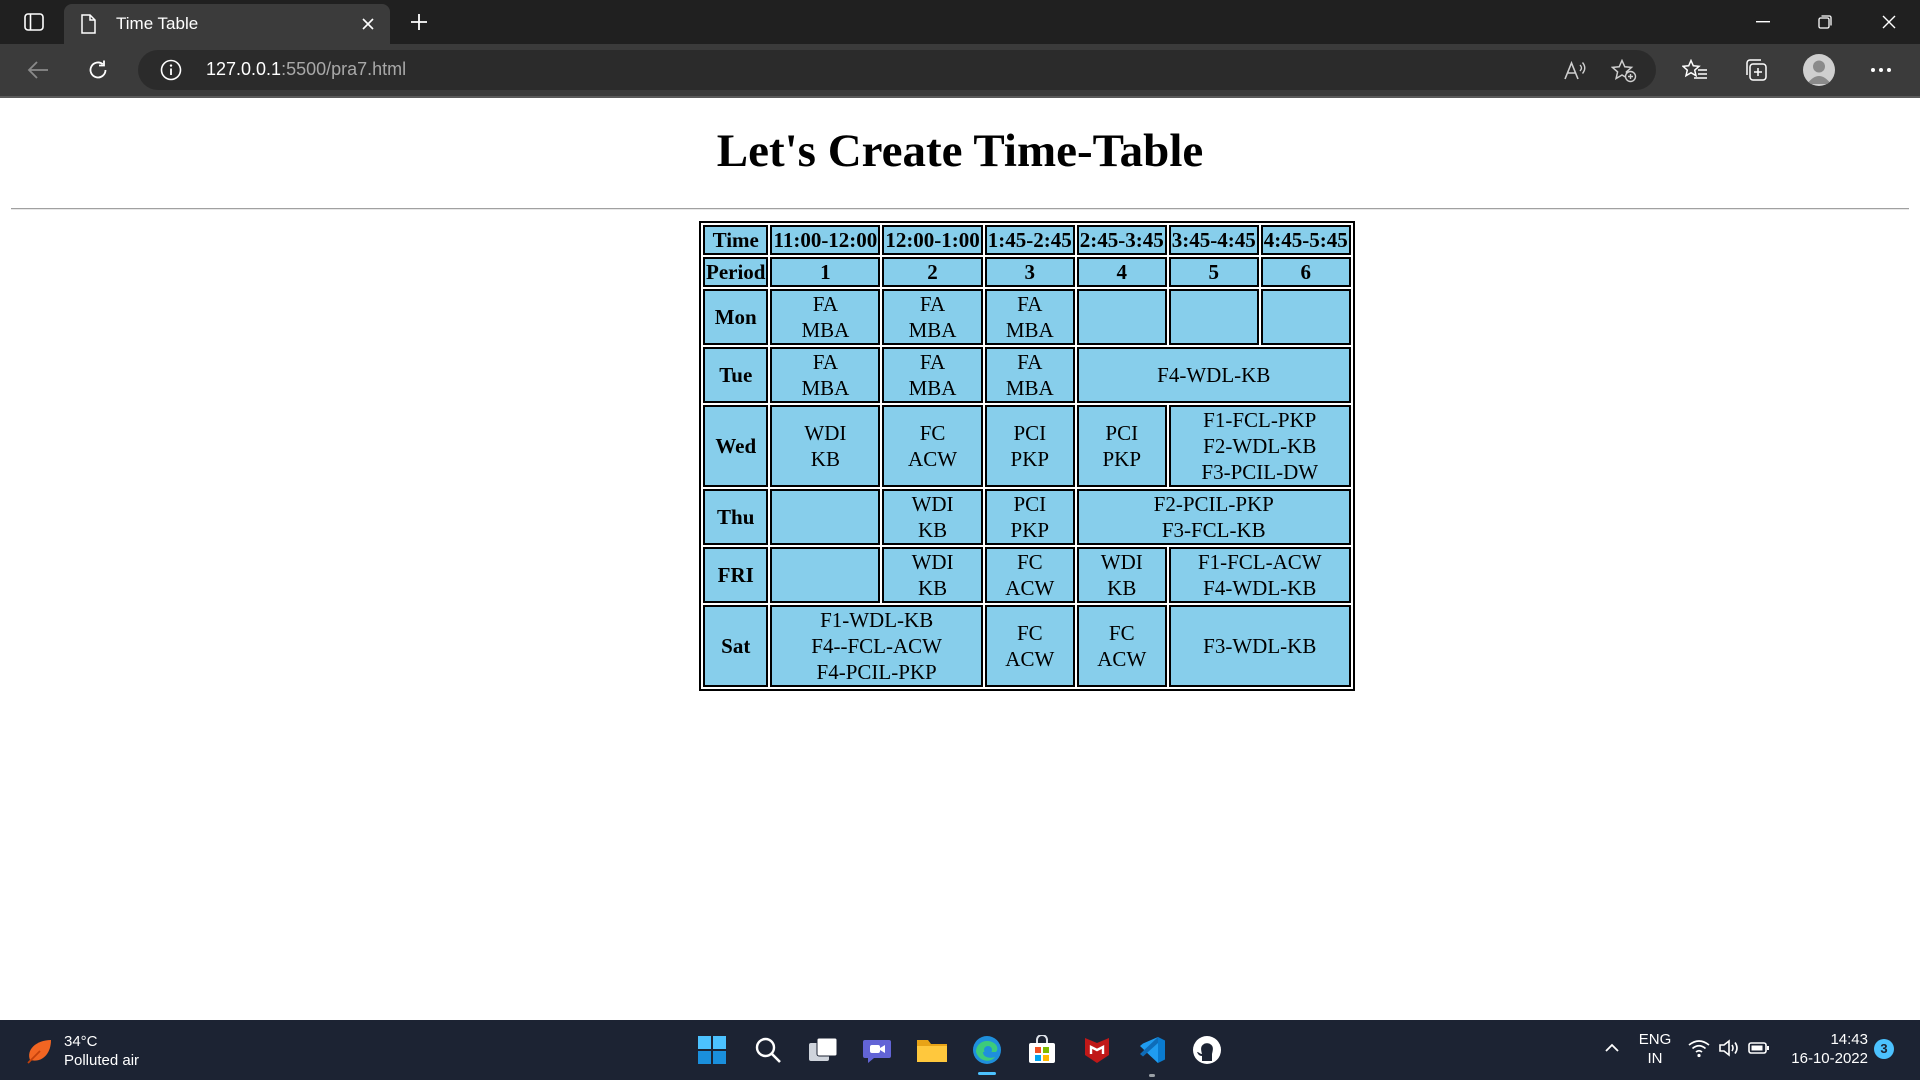 This screenshot has height=1080, width=1920. I want to click on close-window-icon, so click(1889, 22).